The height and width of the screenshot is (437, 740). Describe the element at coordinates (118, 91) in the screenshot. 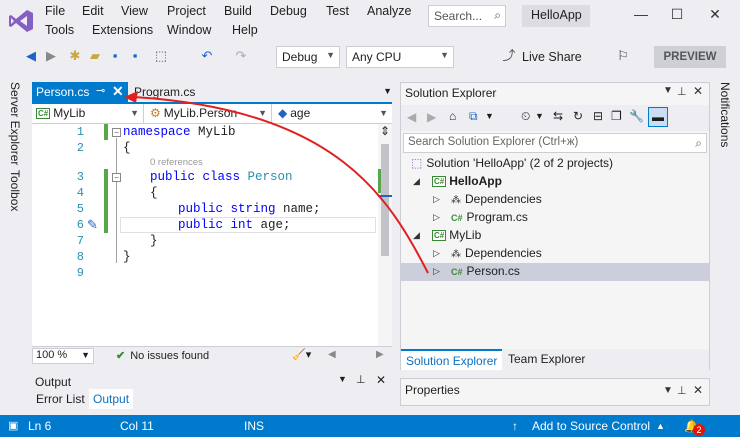

I see `close-tab-icon: ✕` at that location.